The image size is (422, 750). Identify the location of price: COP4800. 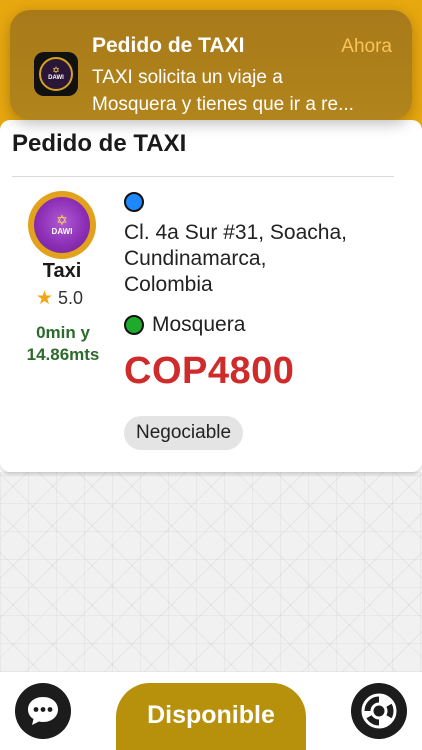
(209, 371).